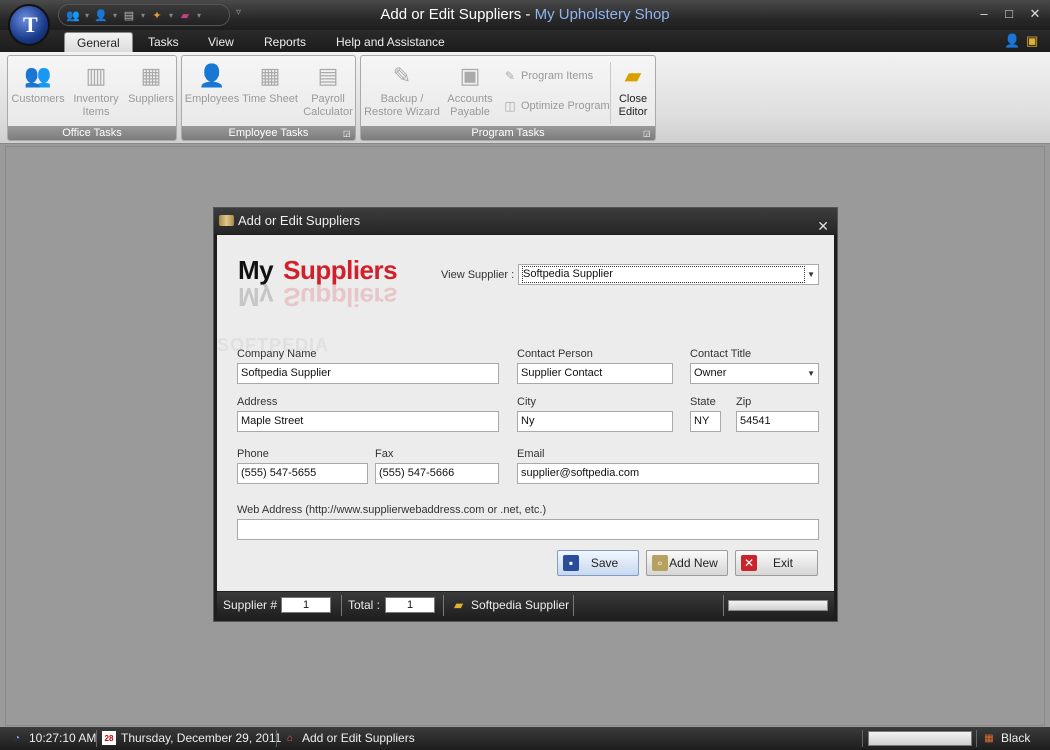 The width and height of the screenshot is (1050, 750). I want to click on supplier-icon: ▰, so click(459, 605).